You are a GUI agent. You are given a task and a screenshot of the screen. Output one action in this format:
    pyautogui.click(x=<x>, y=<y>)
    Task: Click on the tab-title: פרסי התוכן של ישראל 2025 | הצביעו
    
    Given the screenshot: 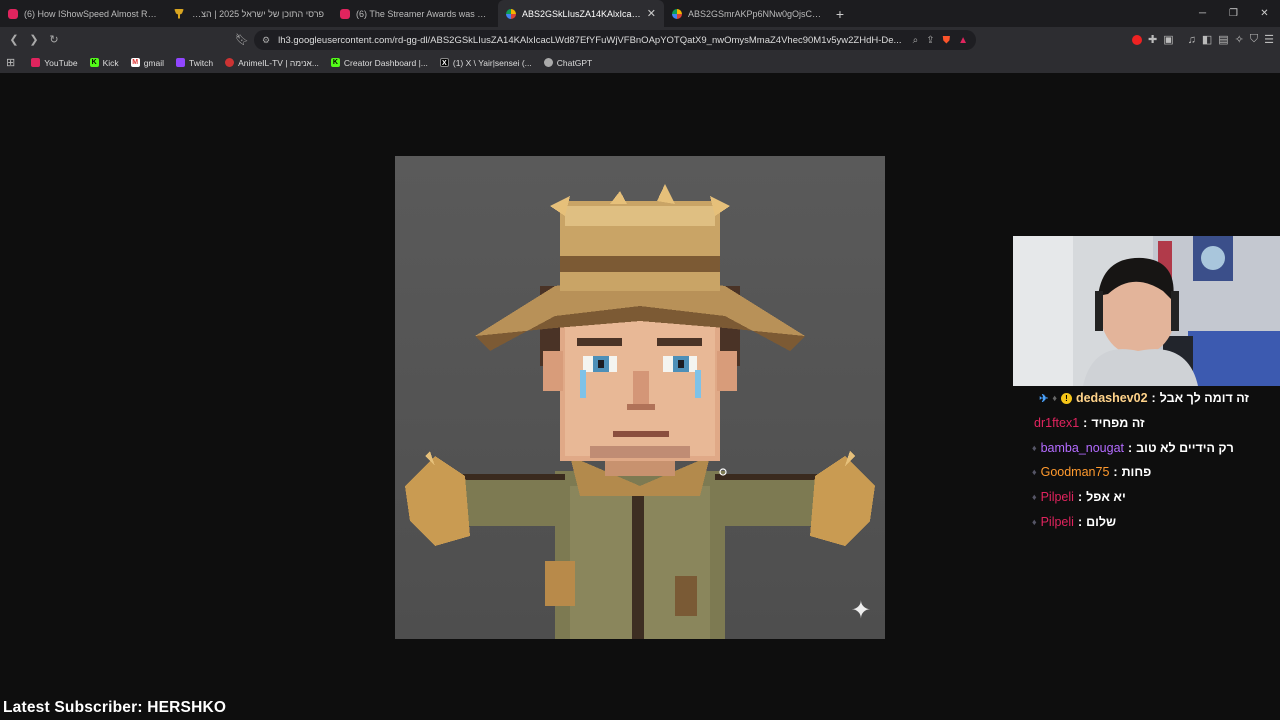 What is the action you would take?
    pyautogui.click(x=257, y=13)
    